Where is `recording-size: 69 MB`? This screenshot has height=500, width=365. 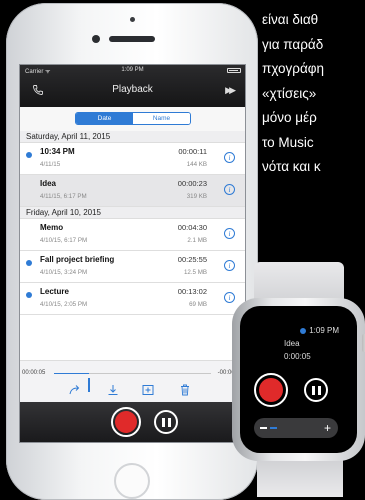 recording-size: 69 MB is located at coordinates (198, 304).